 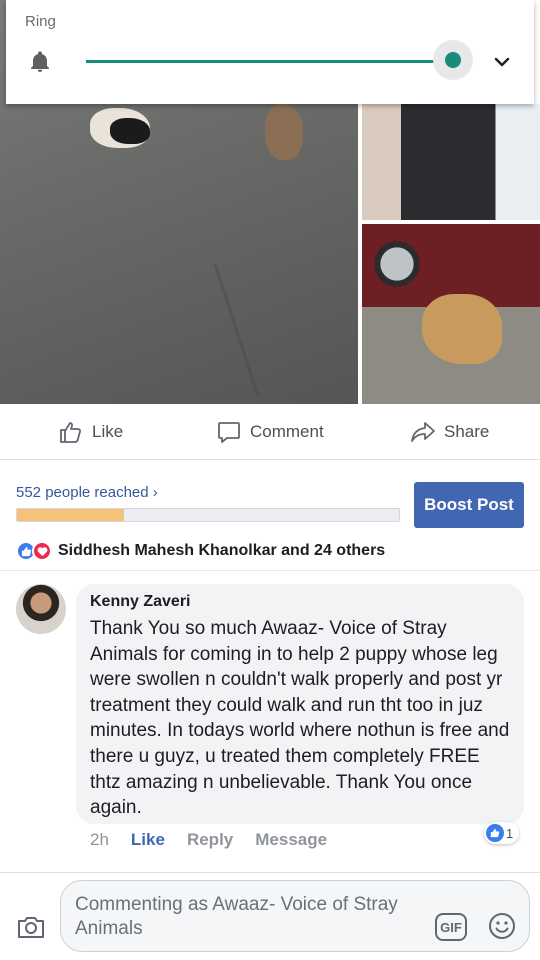 I want to click on comment-button: Comment, so click(x=270, y=432).